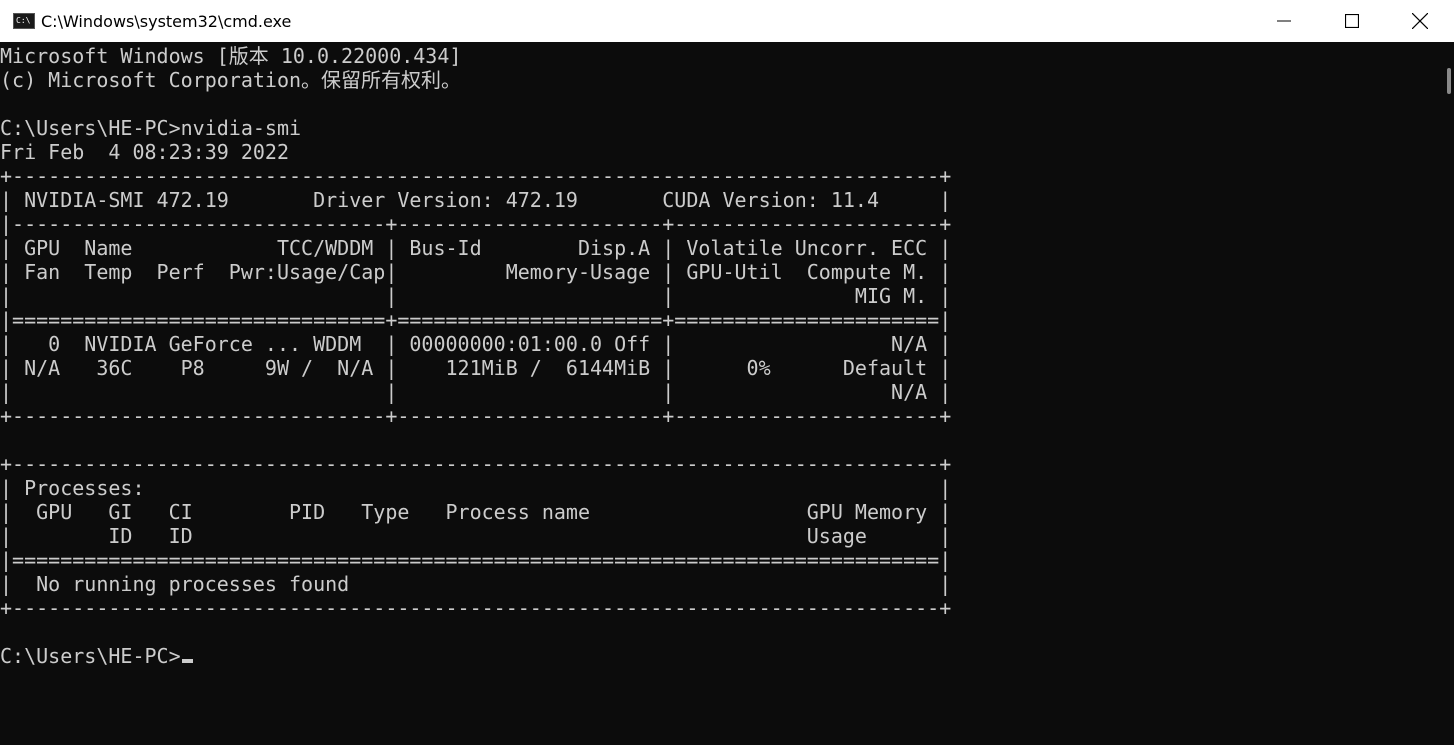  Describe the element at coordinates (166, 21) in the screenshot. I see `window-title: C:\Windows\system32\cmd.exe` at that location.